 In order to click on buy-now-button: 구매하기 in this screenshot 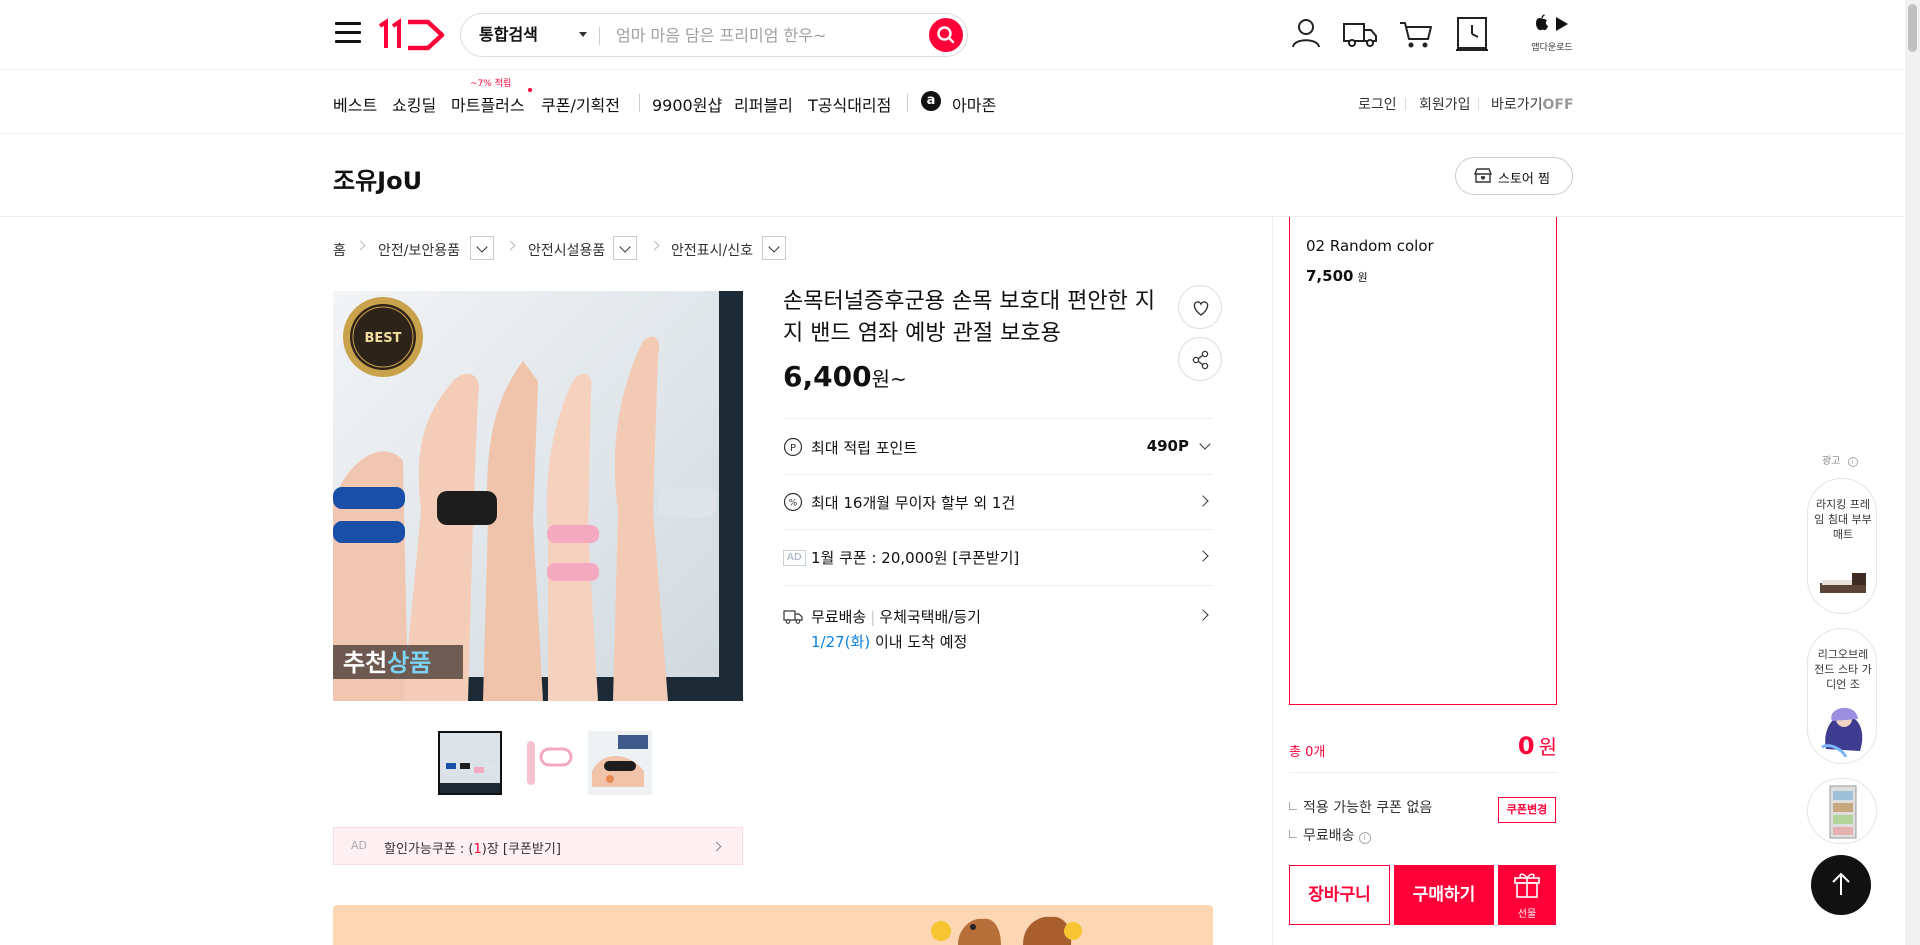, I will do `click(1444, 895)`.